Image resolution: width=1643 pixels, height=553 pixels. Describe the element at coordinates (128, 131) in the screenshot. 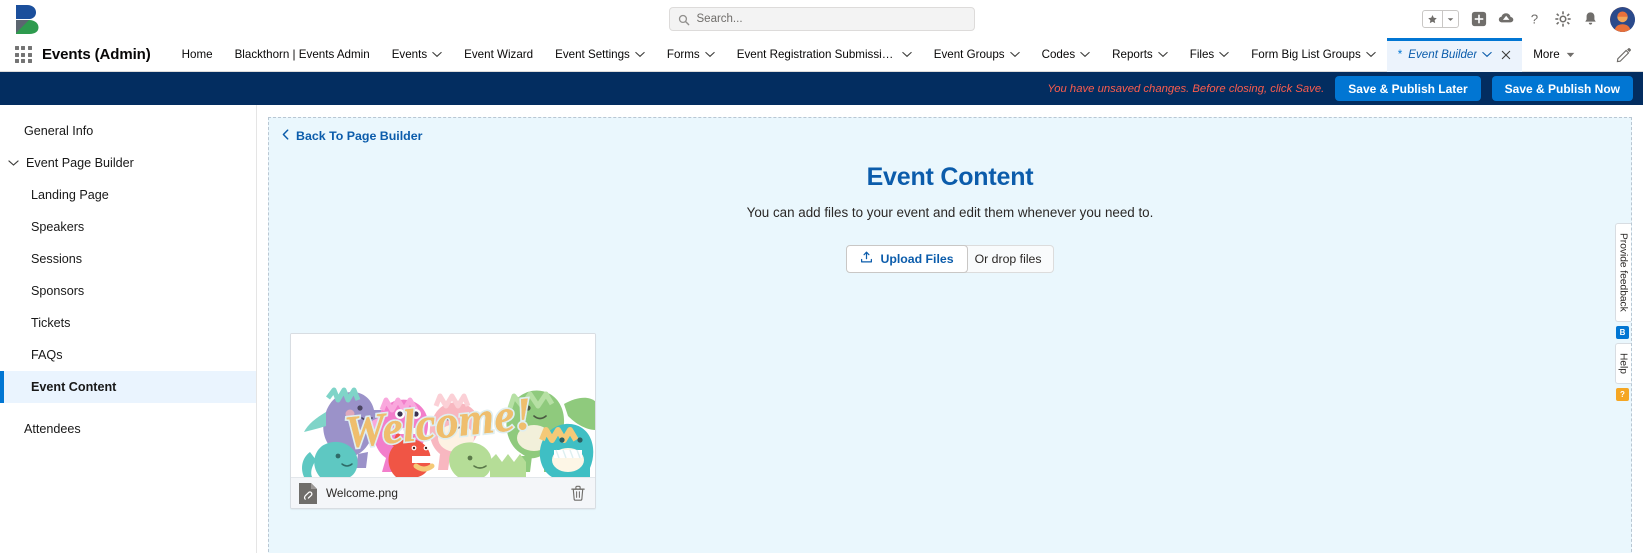

I see `sidebar-item-general-info: General Info` at that location.